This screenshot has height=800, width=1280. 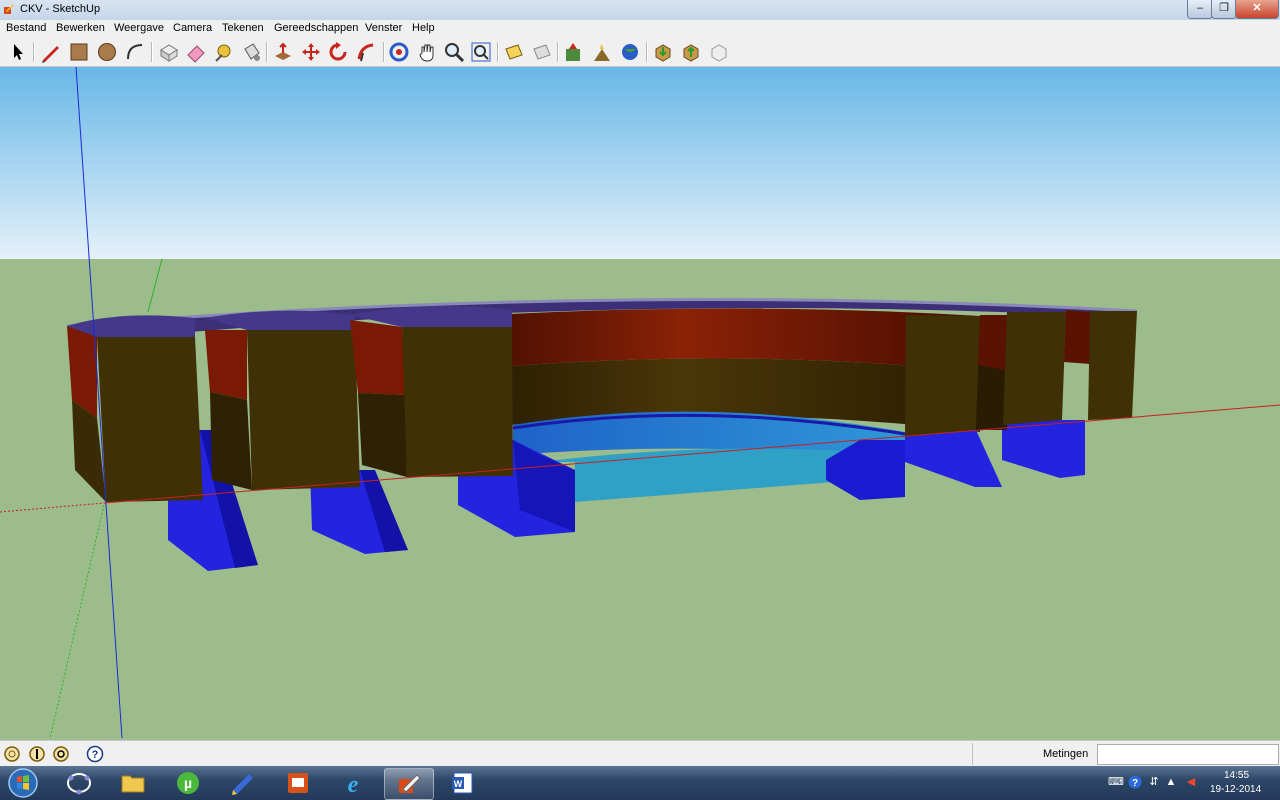 I want to click on share-component-tool-icon, so click(x=719, y=52).